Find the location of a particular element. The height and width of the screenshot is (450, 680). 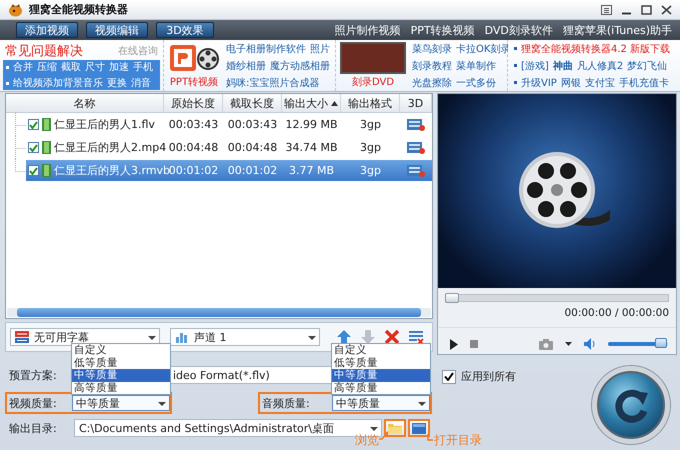

column-header: 截取长度 is located at coordinates (252, 103).